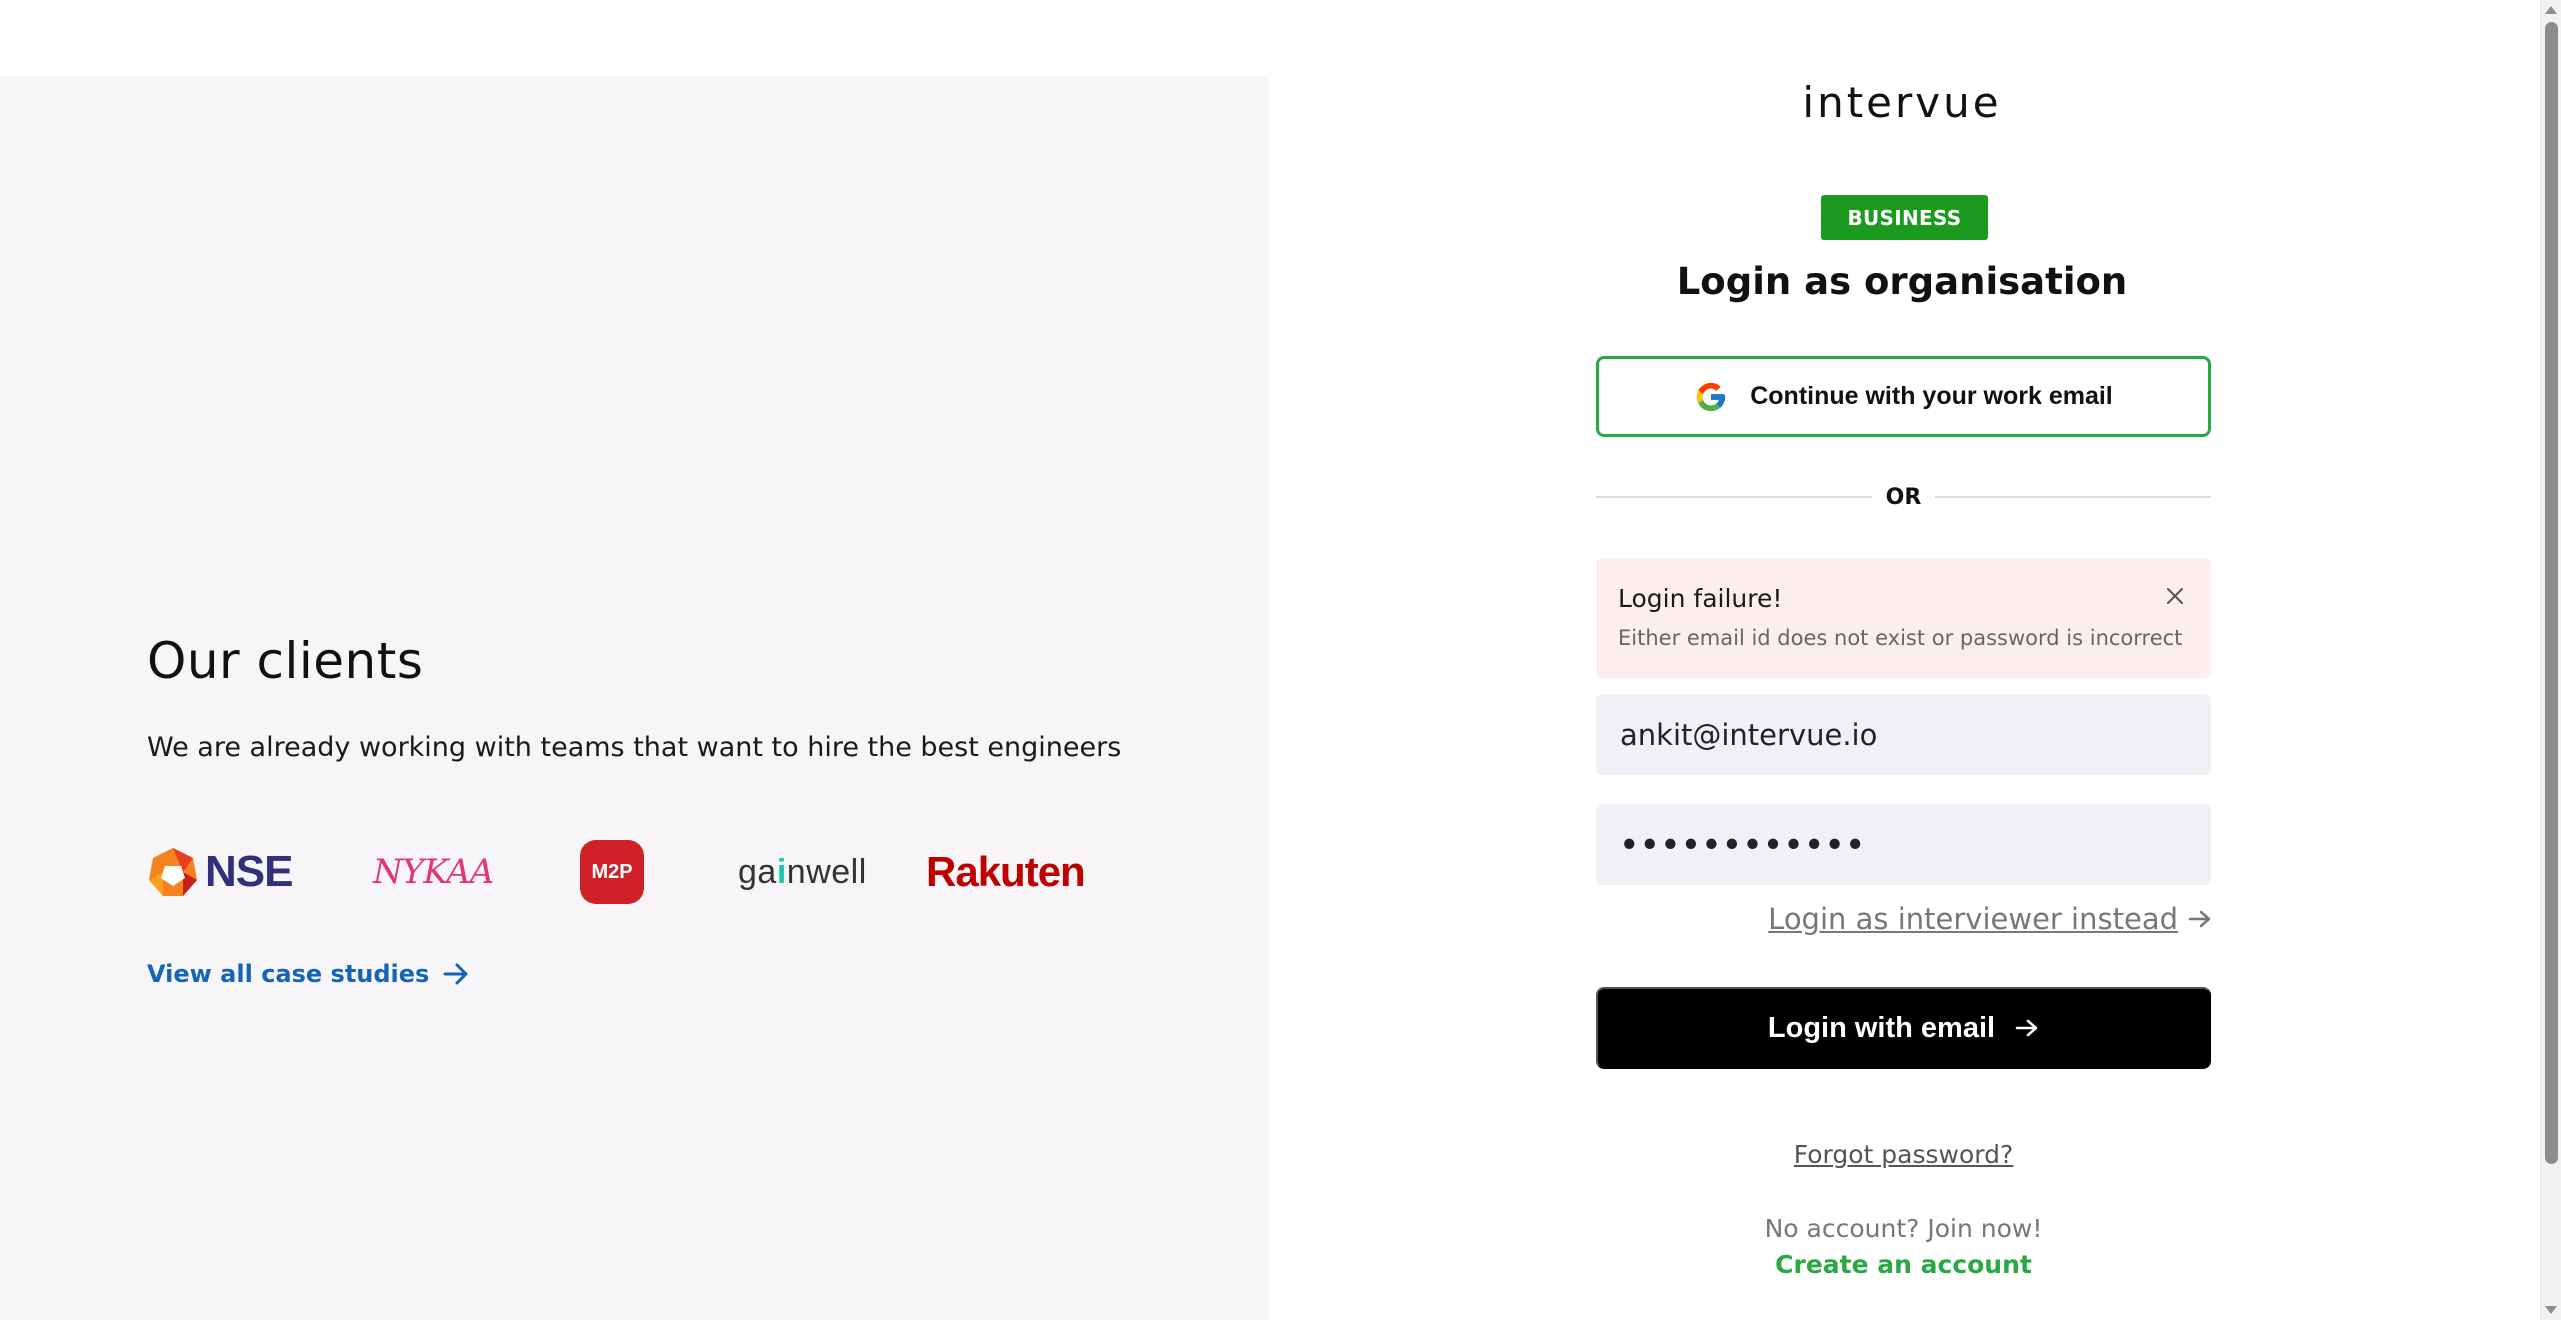 Image resolution: width=2561 pixels, height=1320 pixels. What do you see at coordinates (173, 872) in the screenshot?
I see `nse-logo-icon` at bounding box center [173, 872].